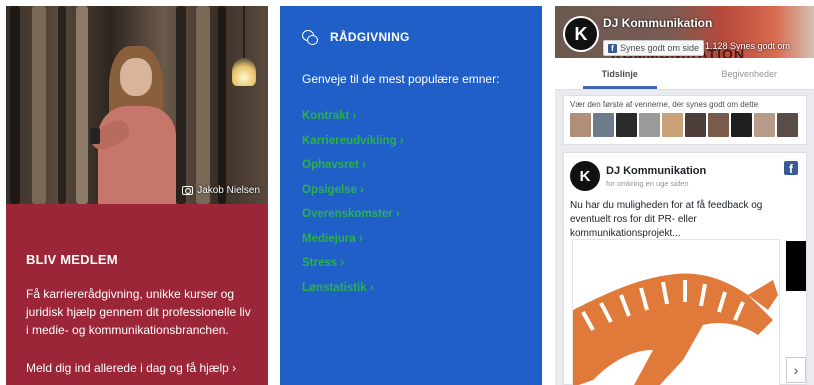  I want to click on advice-header: RÅDGIVNING, so click(422, 37).